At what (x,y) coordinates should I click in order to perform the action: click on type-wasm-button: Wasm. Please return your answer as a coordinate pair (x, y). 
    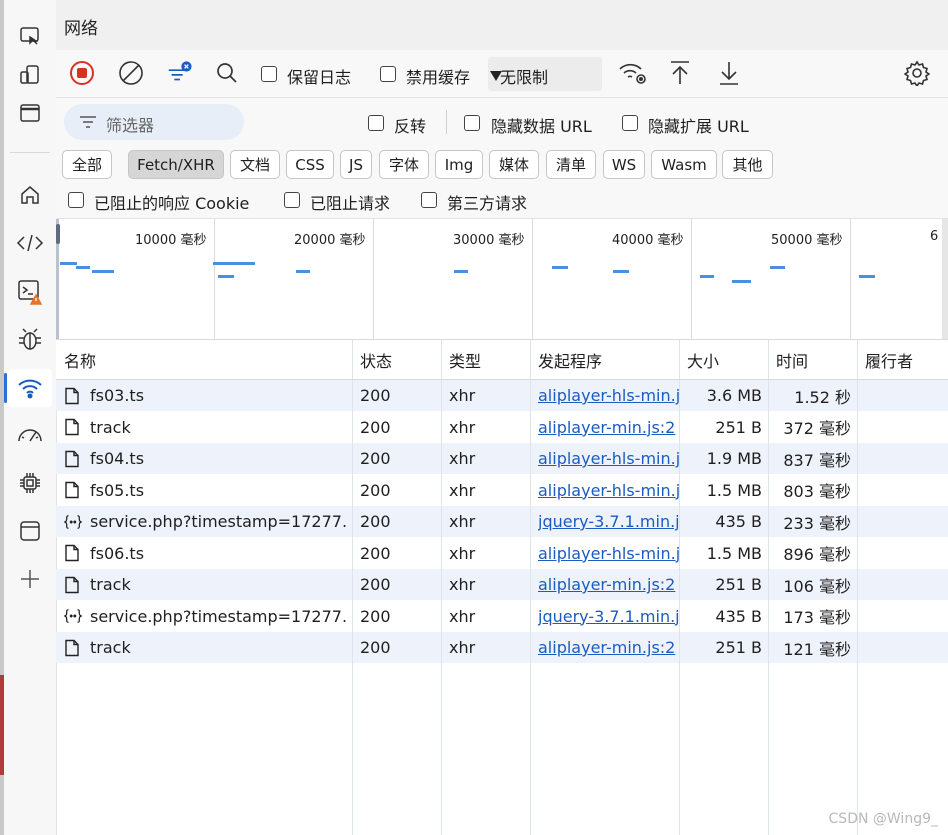
    Looking at the image, I should click on (684, 164).